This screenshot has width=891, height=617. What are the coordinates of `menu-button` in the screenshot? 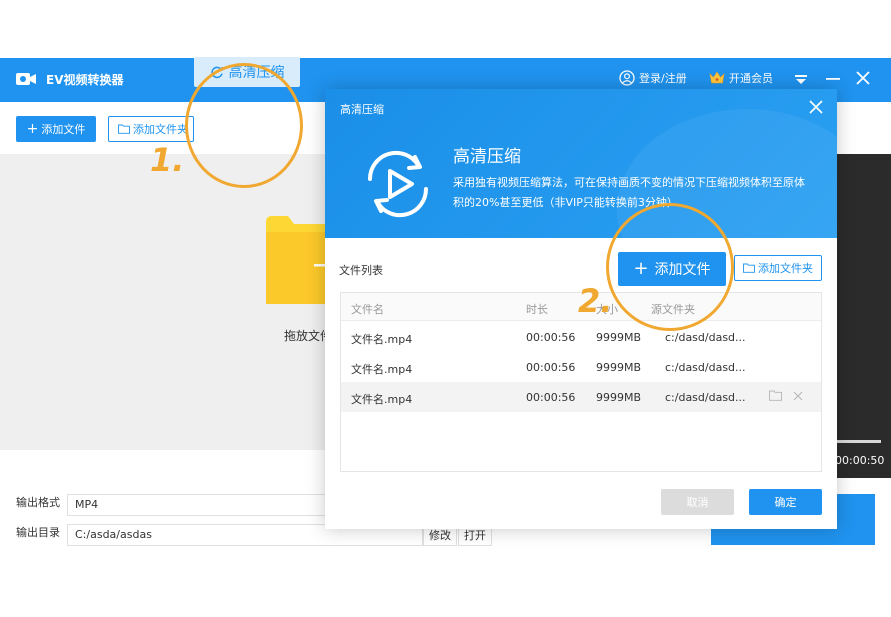 It's located at (801, 78).